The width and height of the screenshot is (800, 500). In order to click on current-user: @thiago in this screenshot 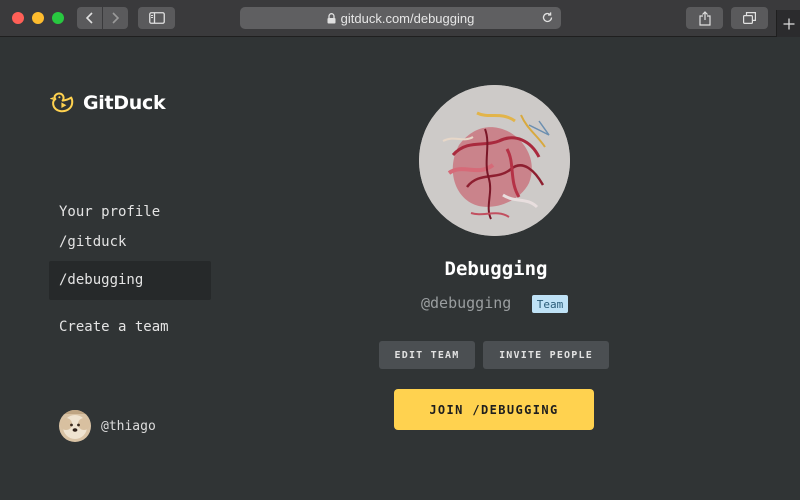, I will do `click(107, 426)`.